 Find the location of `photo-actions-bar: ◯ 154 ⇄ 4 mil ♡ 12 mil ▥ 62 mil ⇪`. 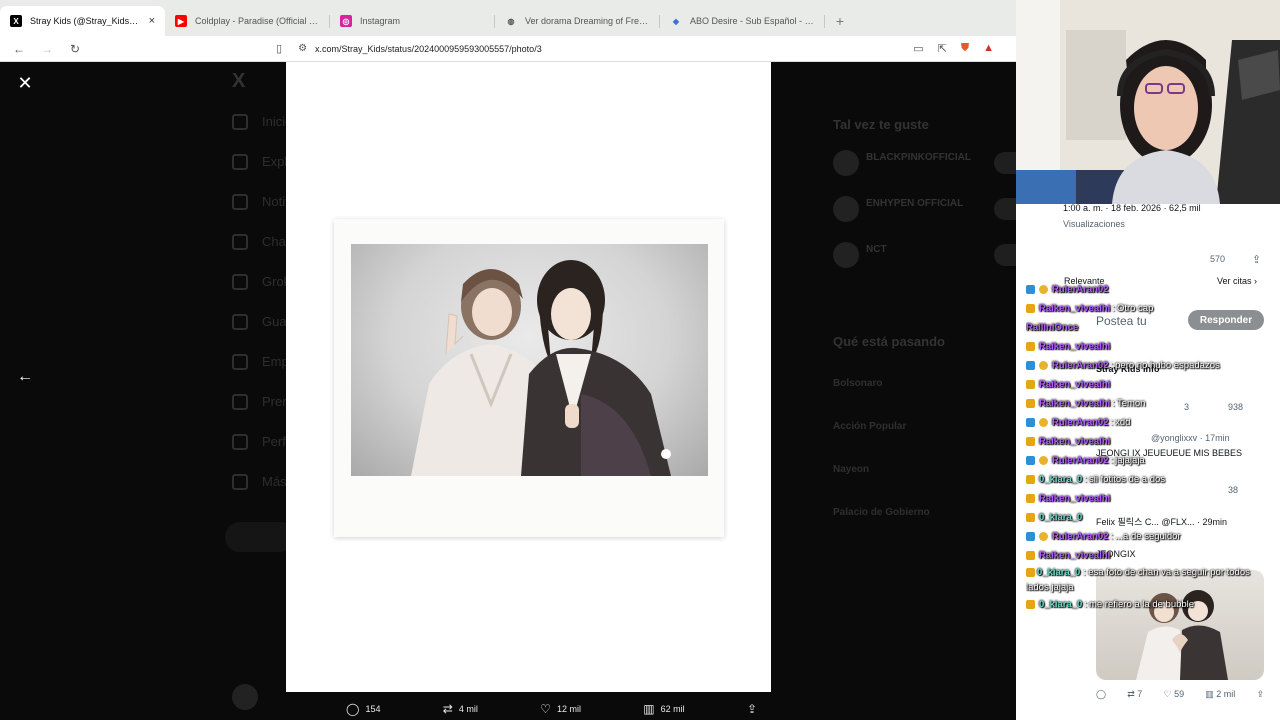

photo-actions-bar: ◯ 154 ⇄ 4 mil ♡ 12 mil ▥ 62 mil ⇪ is located at coordinates (528, 709).